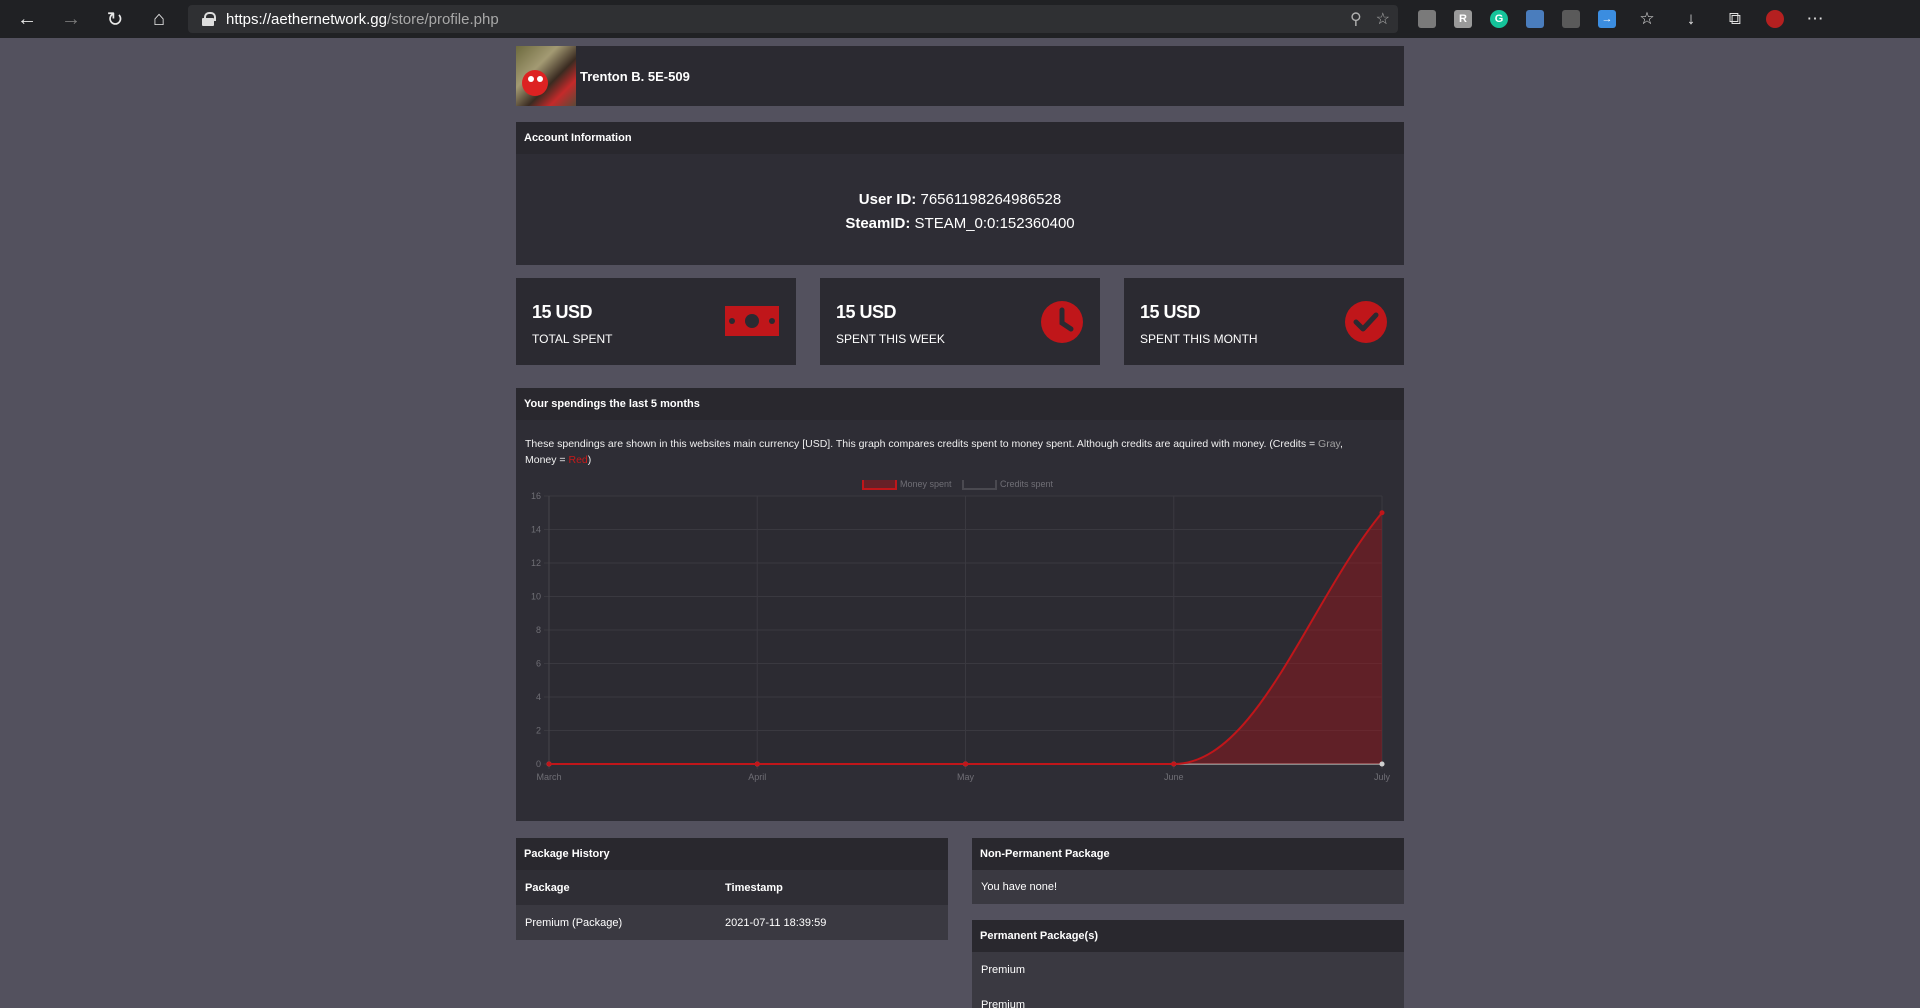  I want to click on section-title: Non-Permanent Package, so click(1188, 854).